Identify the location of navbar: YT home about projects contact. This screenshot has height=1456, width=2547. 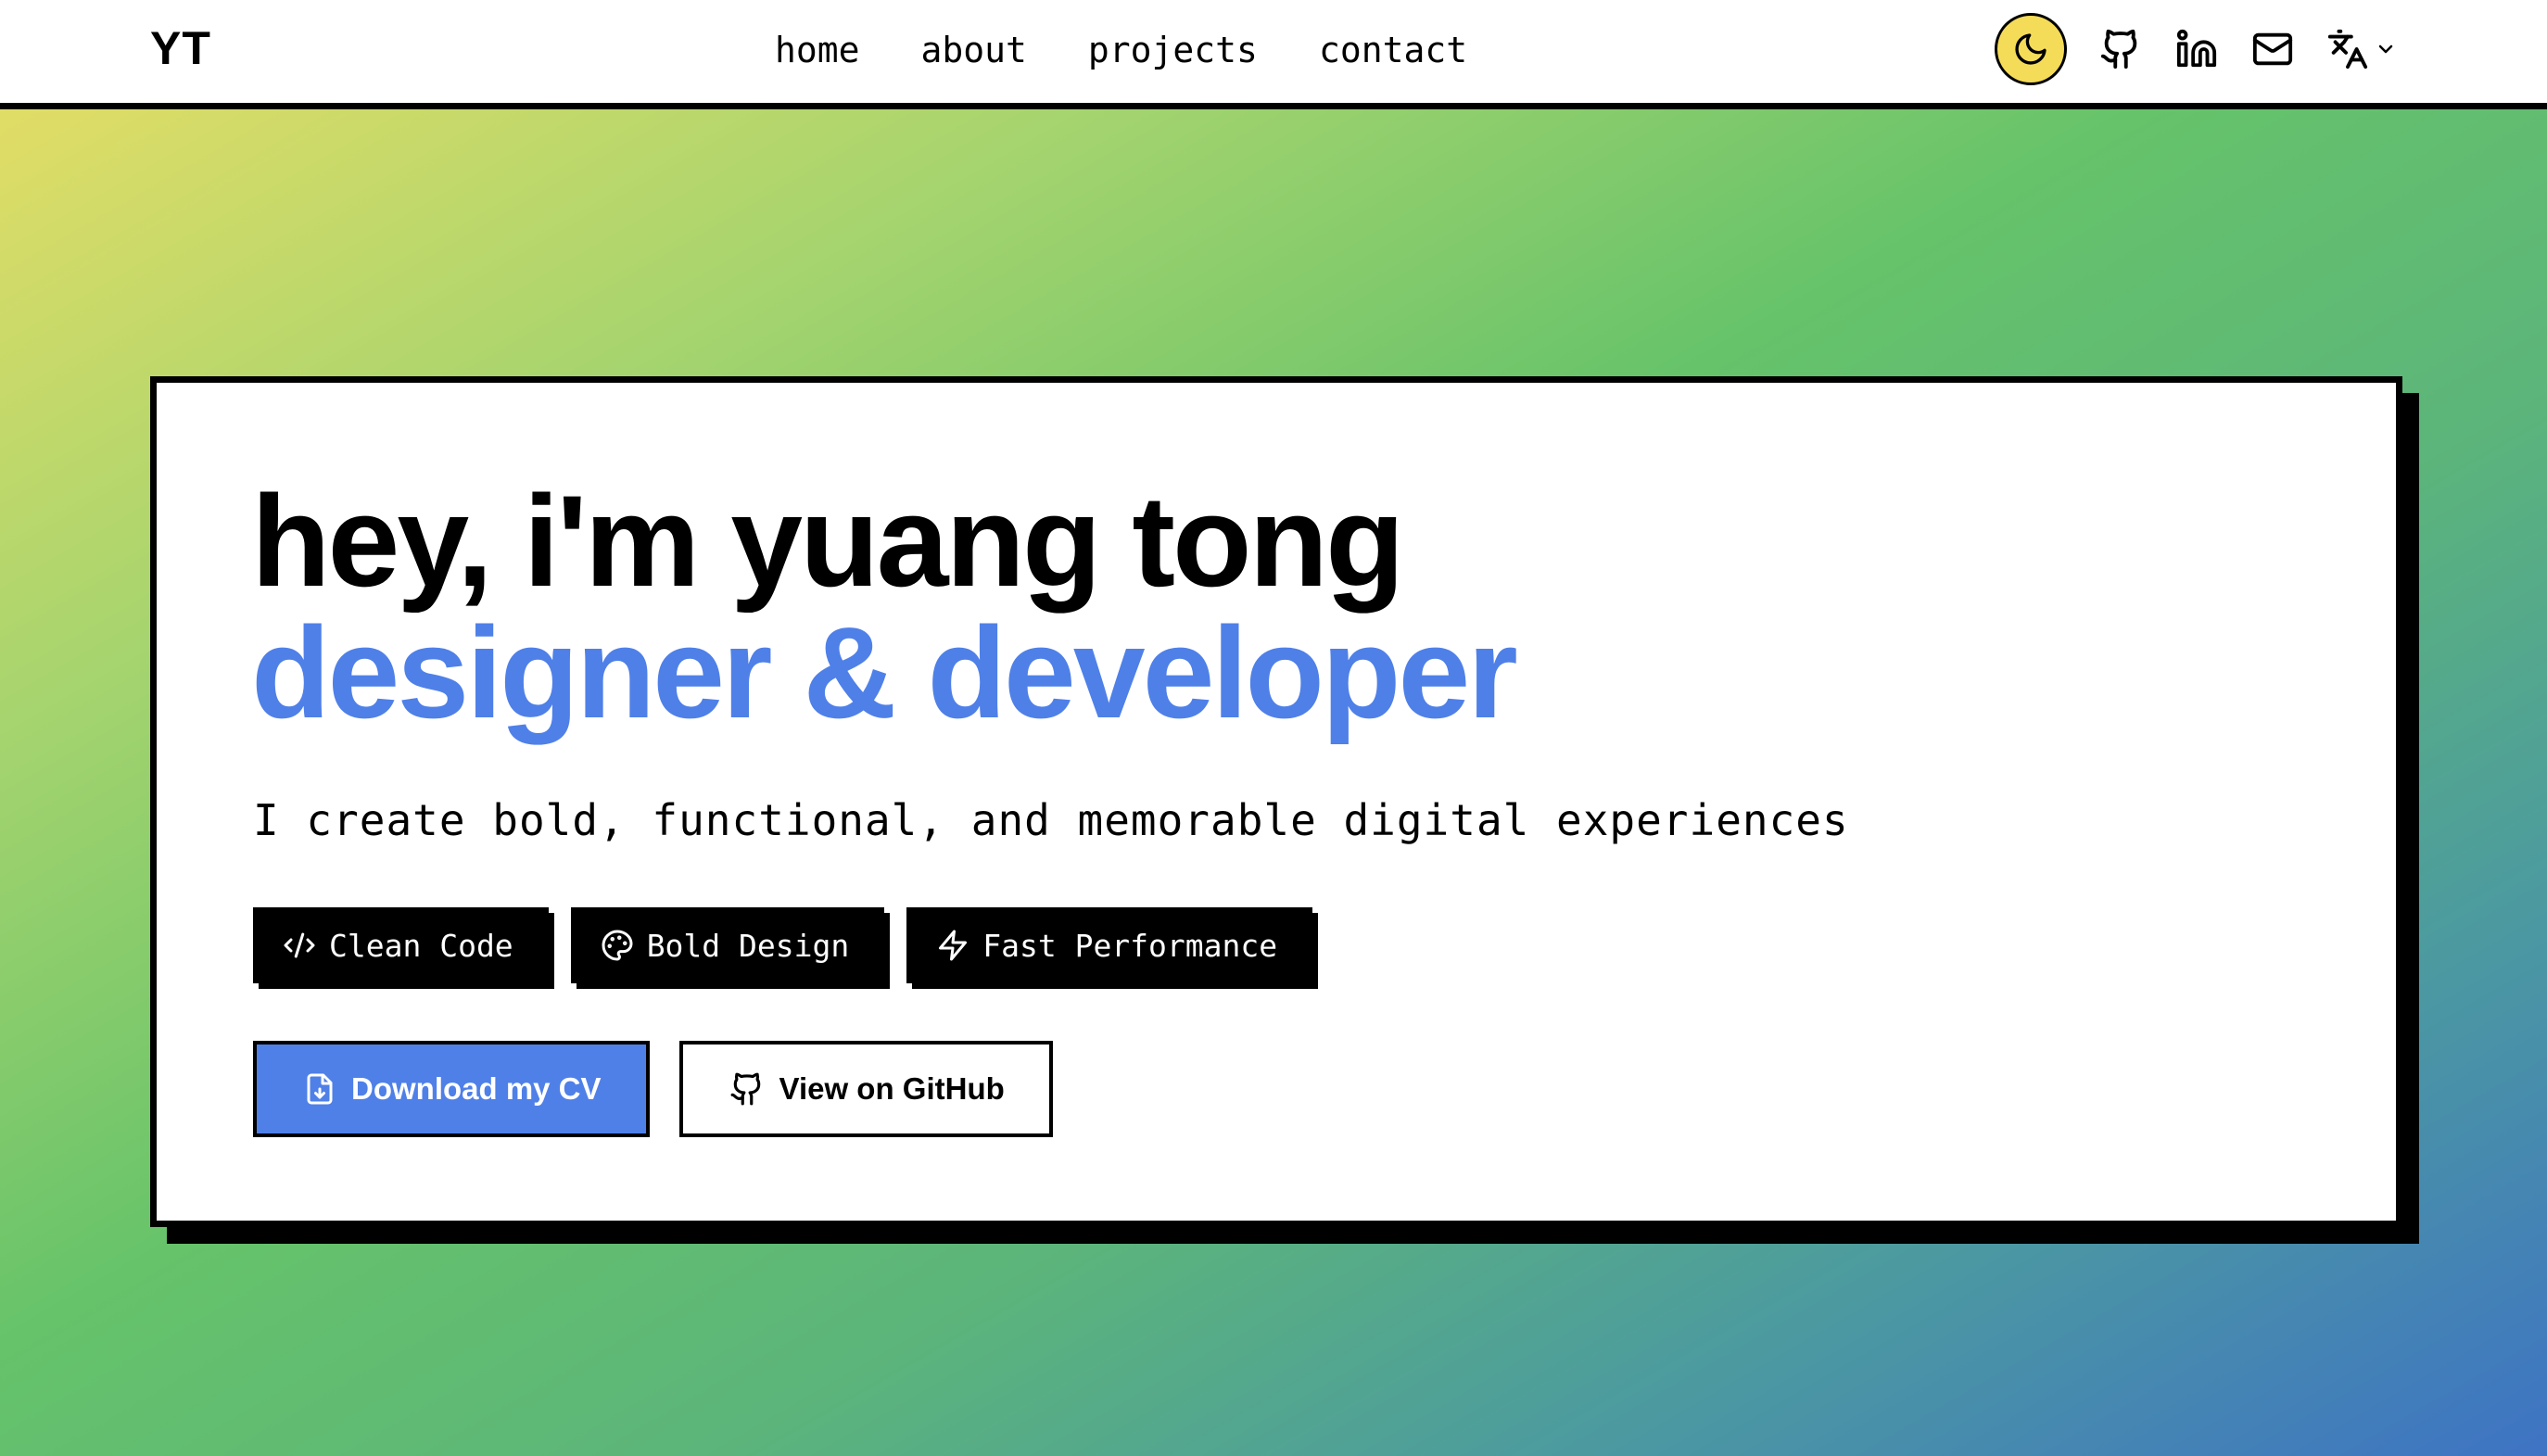
(1273, 54).